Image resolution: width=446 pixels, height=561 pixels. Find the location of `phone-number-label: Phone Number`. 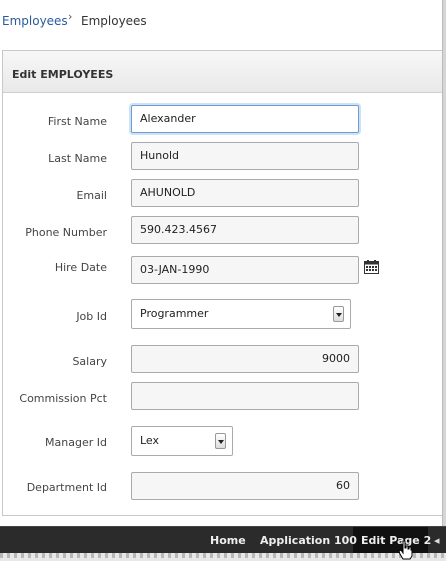

phone-number-label: Phone Number is located at coordinates (66, 232).